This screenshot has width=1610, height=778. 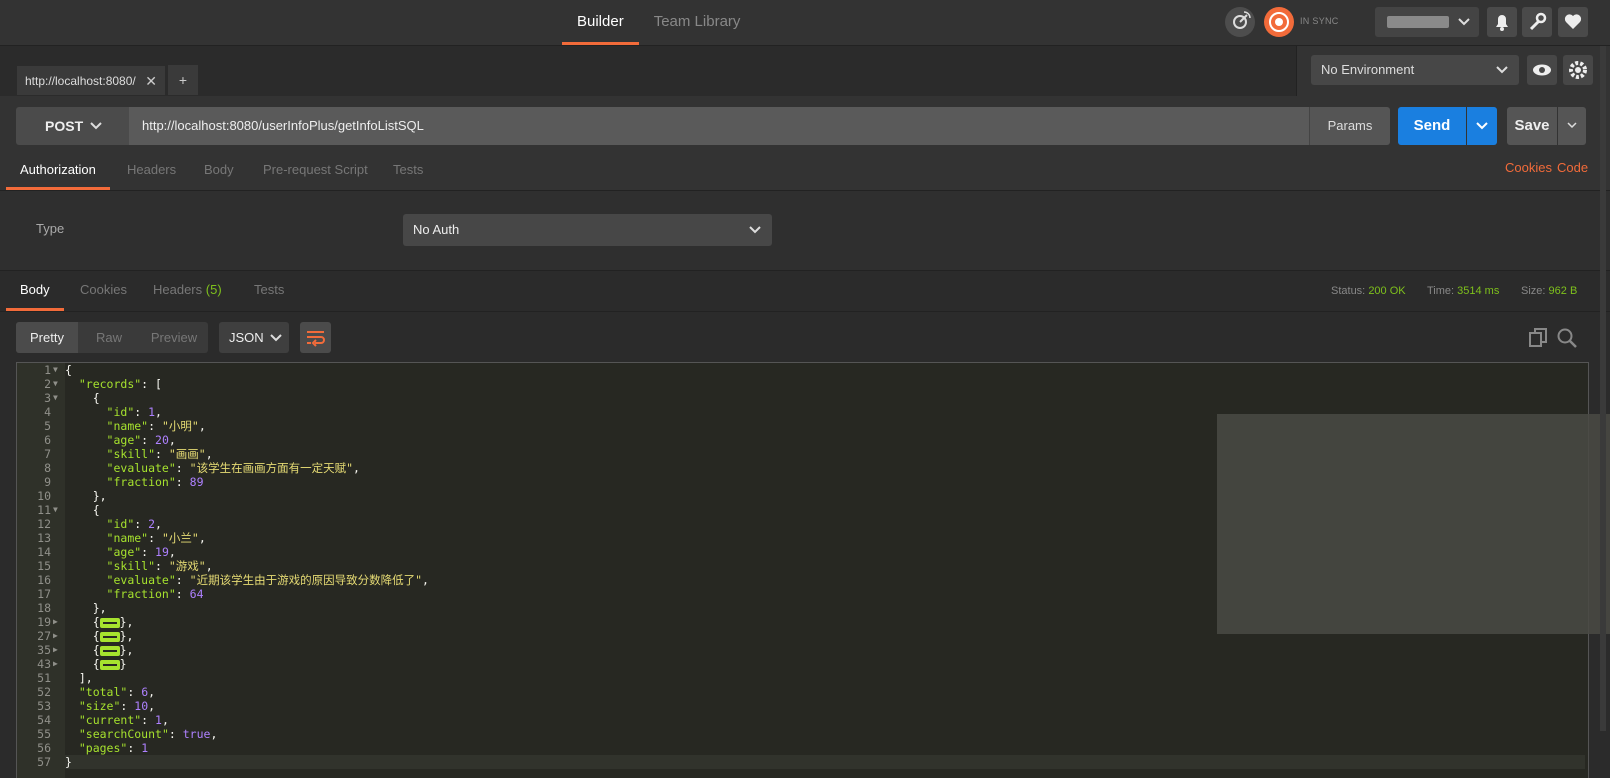 What do you see at coordinates (187, 291) in the screenshot?
I see `response-tab-headers: Headers (5)` at bounding box center [187, 291].